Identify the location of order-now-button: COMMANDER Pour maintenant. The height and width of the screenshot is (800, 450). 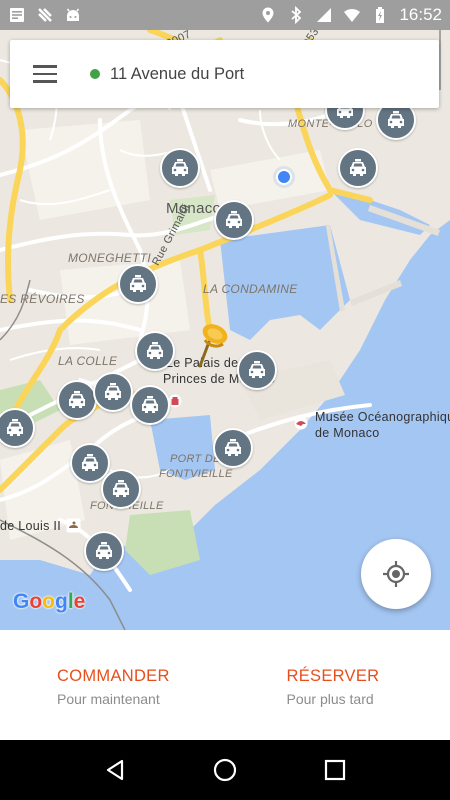
(110, 685).